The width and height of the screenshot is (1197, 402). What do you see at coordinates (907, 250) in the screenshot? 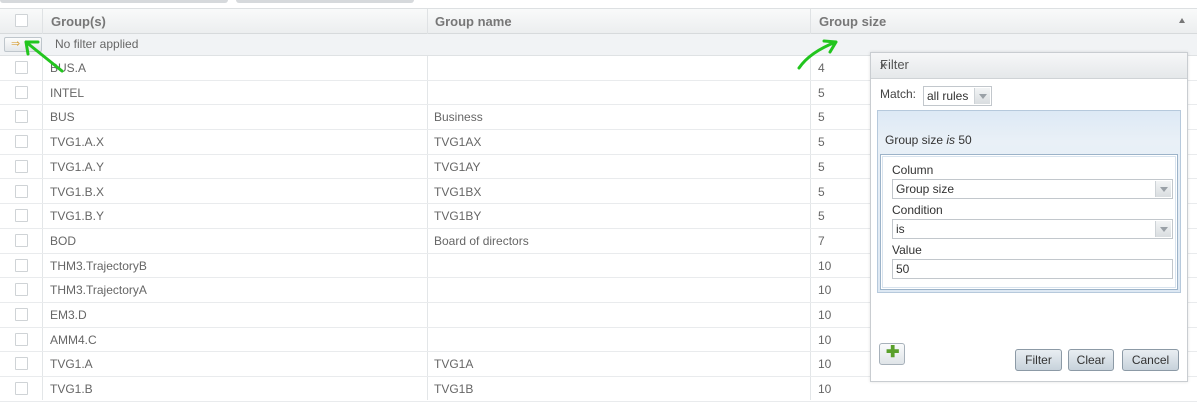
I see `value-label: Value` at bounding box center [907, 250].